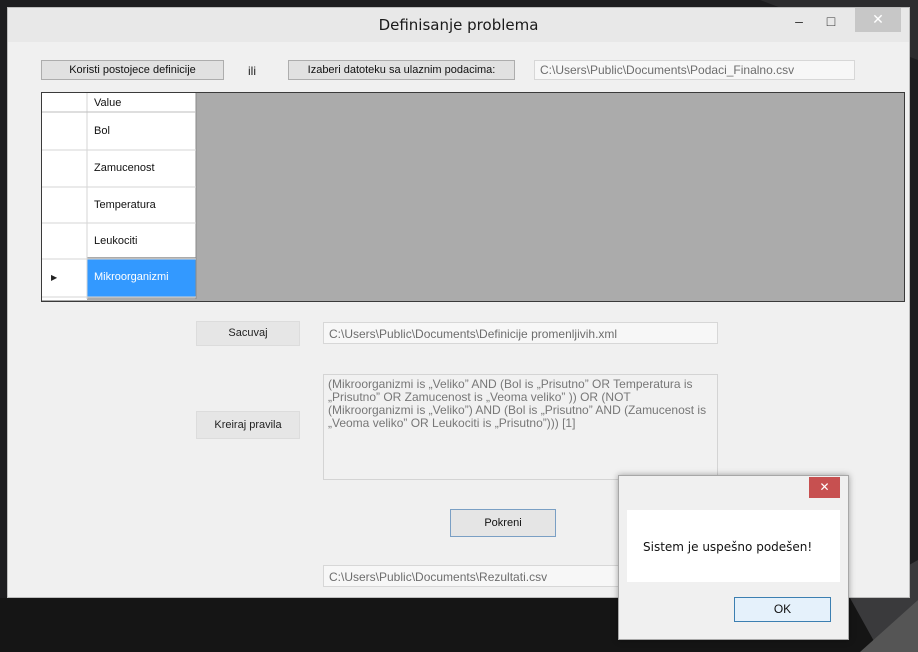 This screenshot has width=918, height=652. Describe the element at coordinates (54, 277) in the screenshot. I see `current-row-indicator-icon: ▶` at that location.